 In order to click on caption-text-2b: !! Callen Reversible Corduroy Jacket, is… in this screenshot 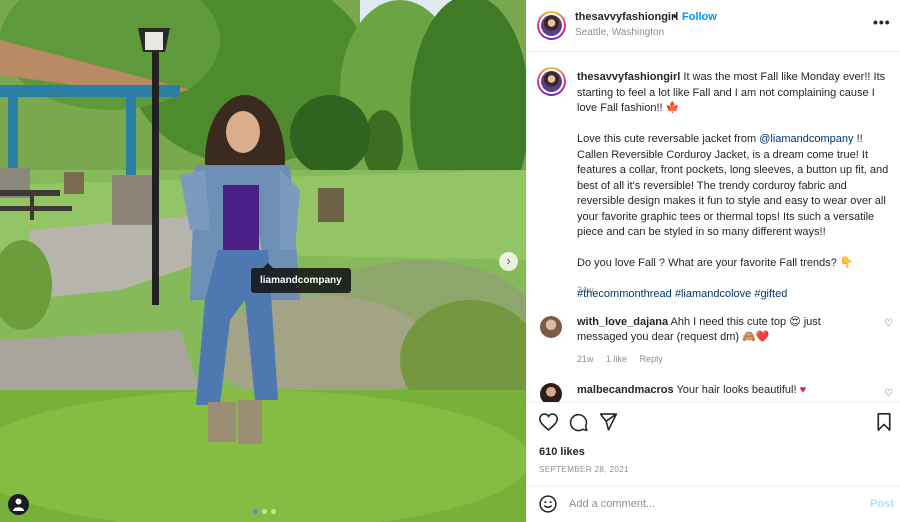, I will do `click(733, 185)`.